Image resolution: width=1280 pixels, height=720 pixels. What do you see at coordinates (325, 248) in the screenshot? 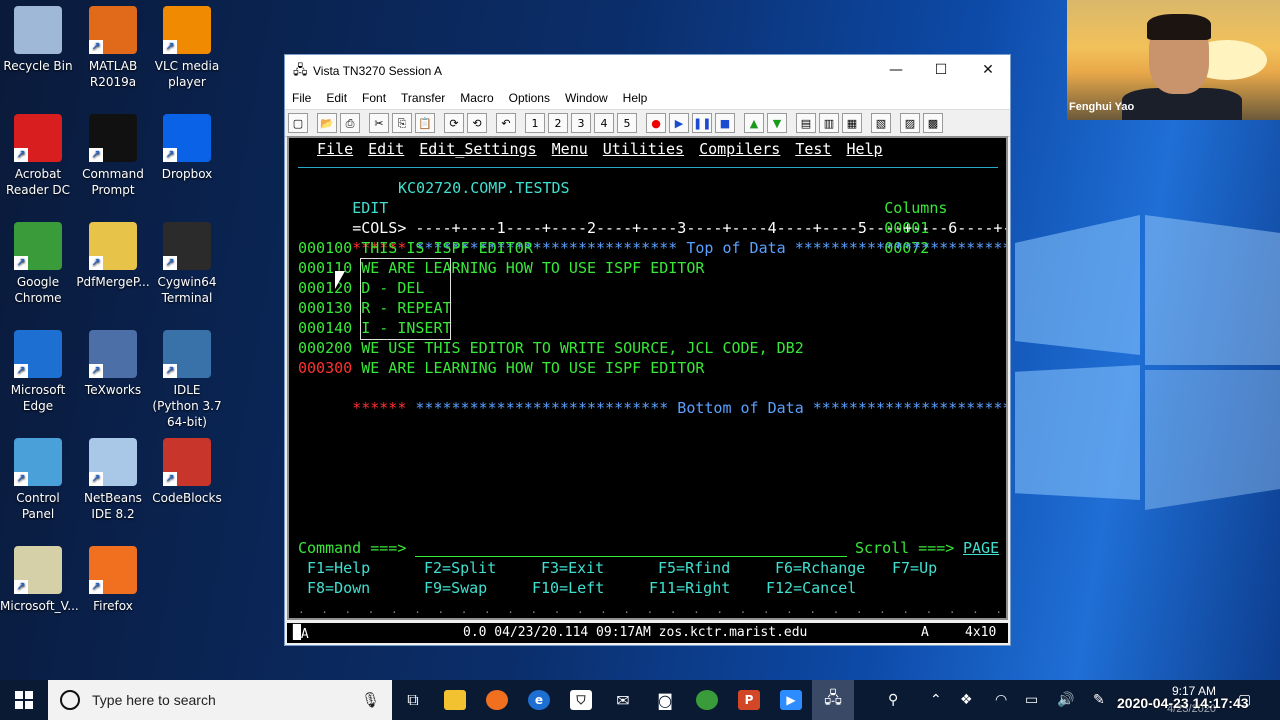
I see `line-number: 000100` at bounding box center [325, 248].